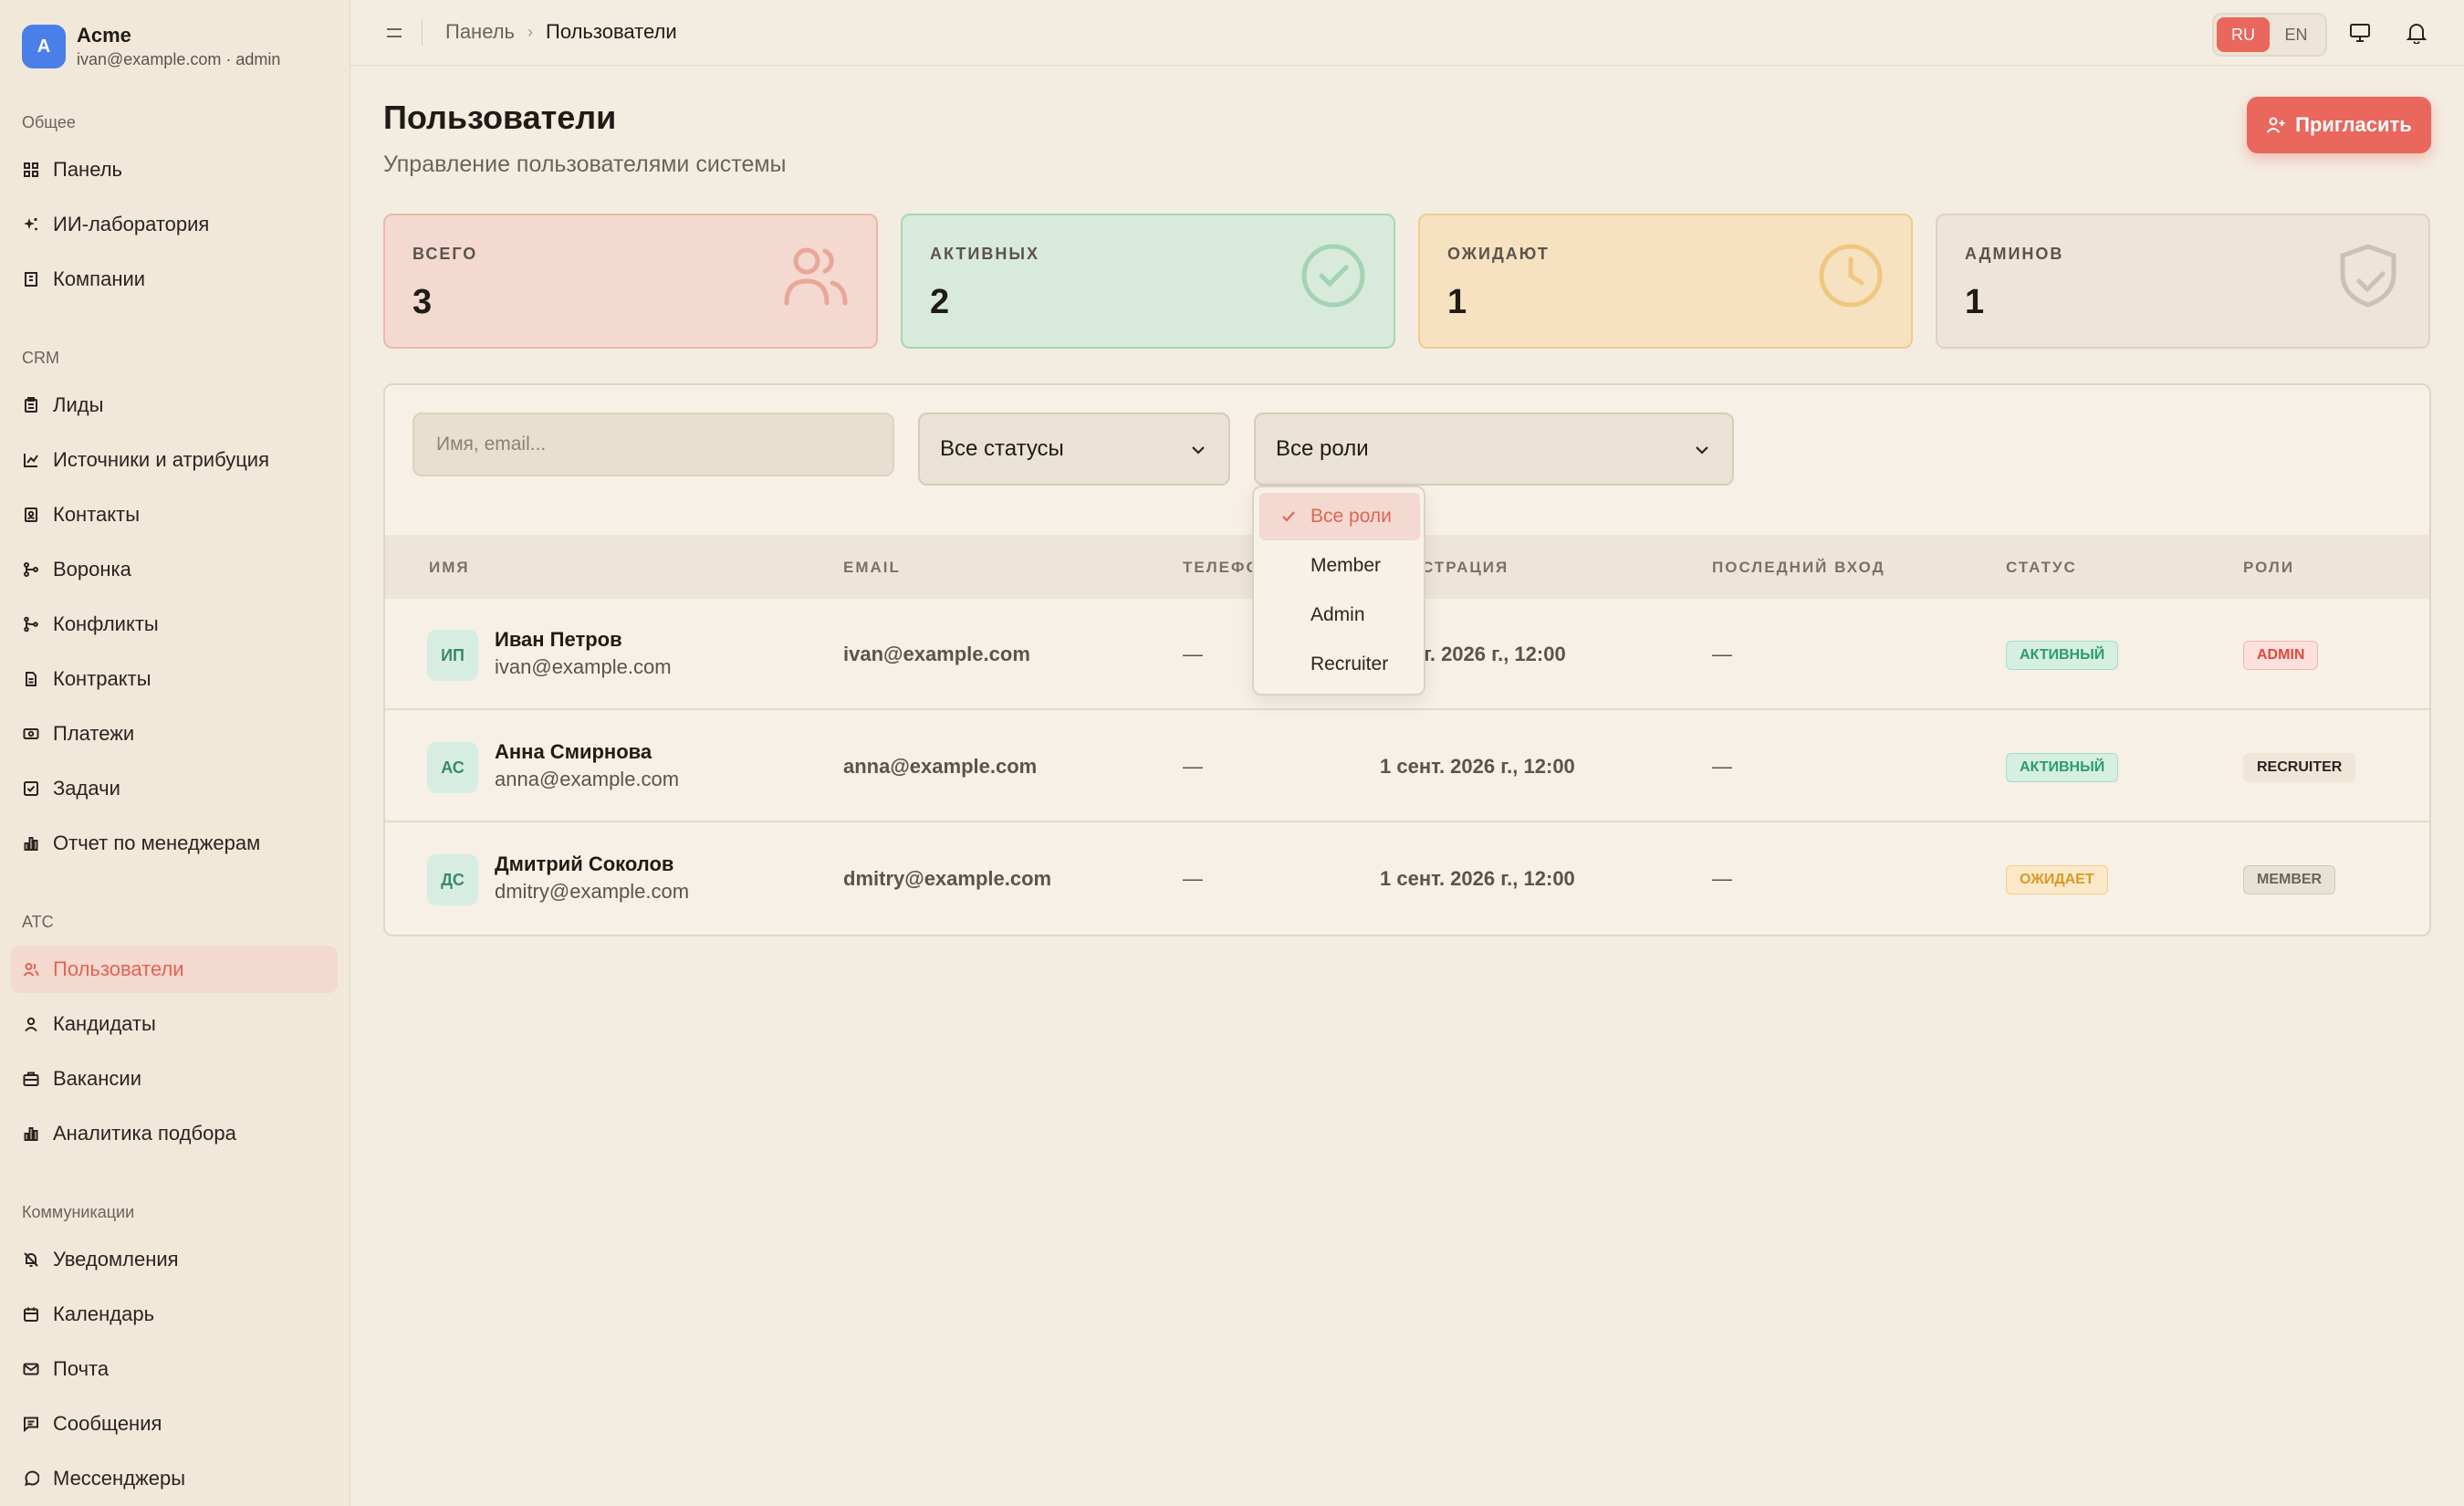 This screenshot has height=1506, width=2464. Describe the element at coordinates (81, 1368) in the screenshot. I see `sidebar-item-label: Почта` at that location.